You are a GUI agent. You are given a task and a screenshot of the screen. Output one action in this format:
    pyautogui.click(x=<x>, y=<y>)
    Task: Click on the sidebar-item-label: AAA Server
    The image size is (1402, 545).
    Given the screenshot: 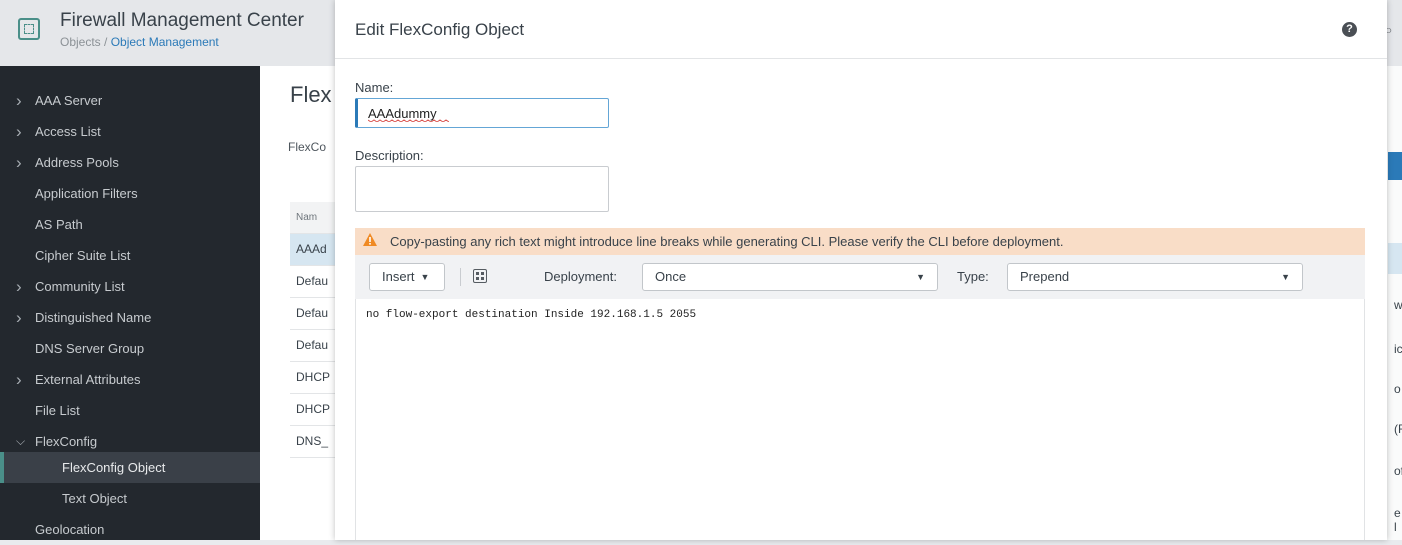 What is the action you would take?
    pyautogui.click(x=69, y=100)
    